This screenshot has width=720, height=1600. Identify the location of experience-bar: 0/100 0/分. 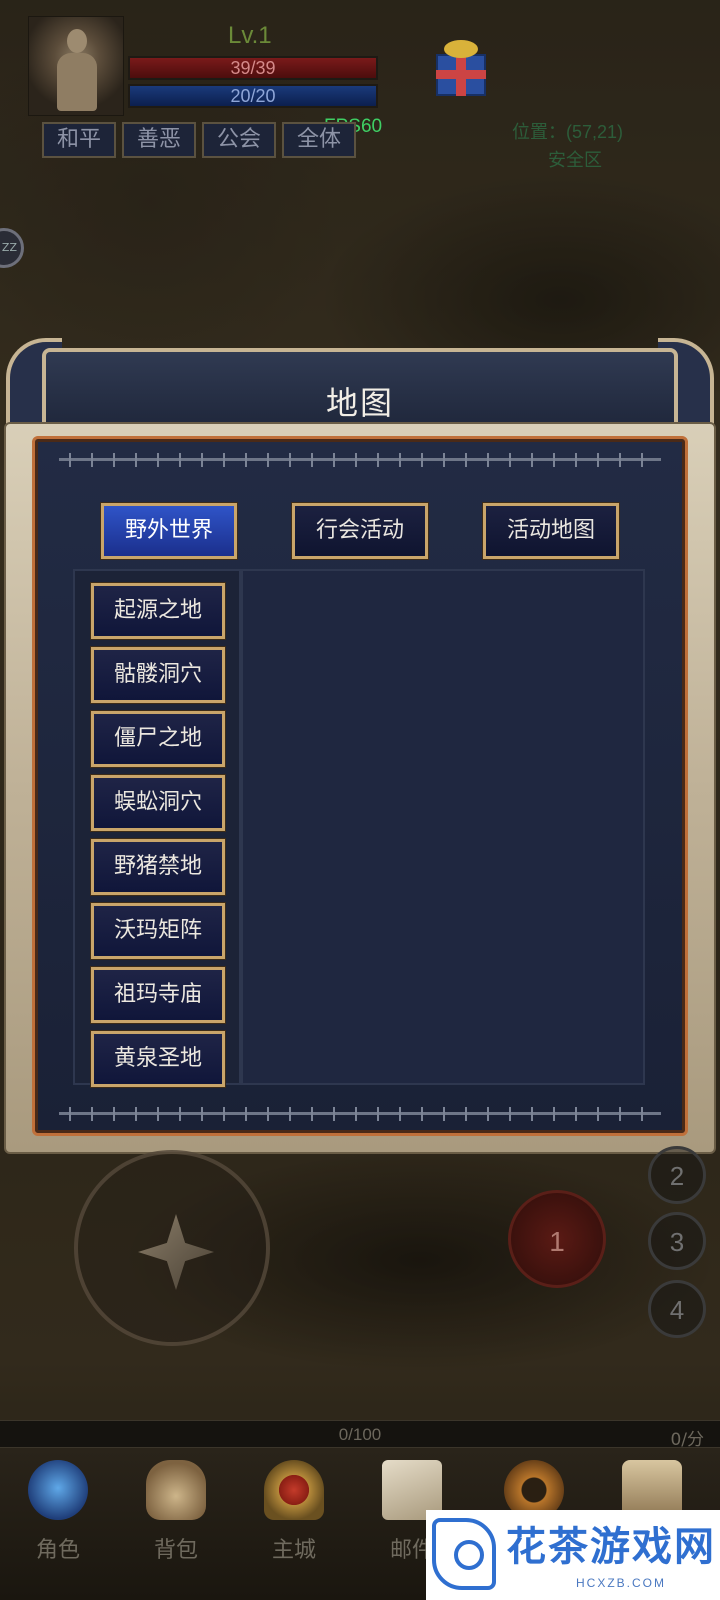
(360, 1435).